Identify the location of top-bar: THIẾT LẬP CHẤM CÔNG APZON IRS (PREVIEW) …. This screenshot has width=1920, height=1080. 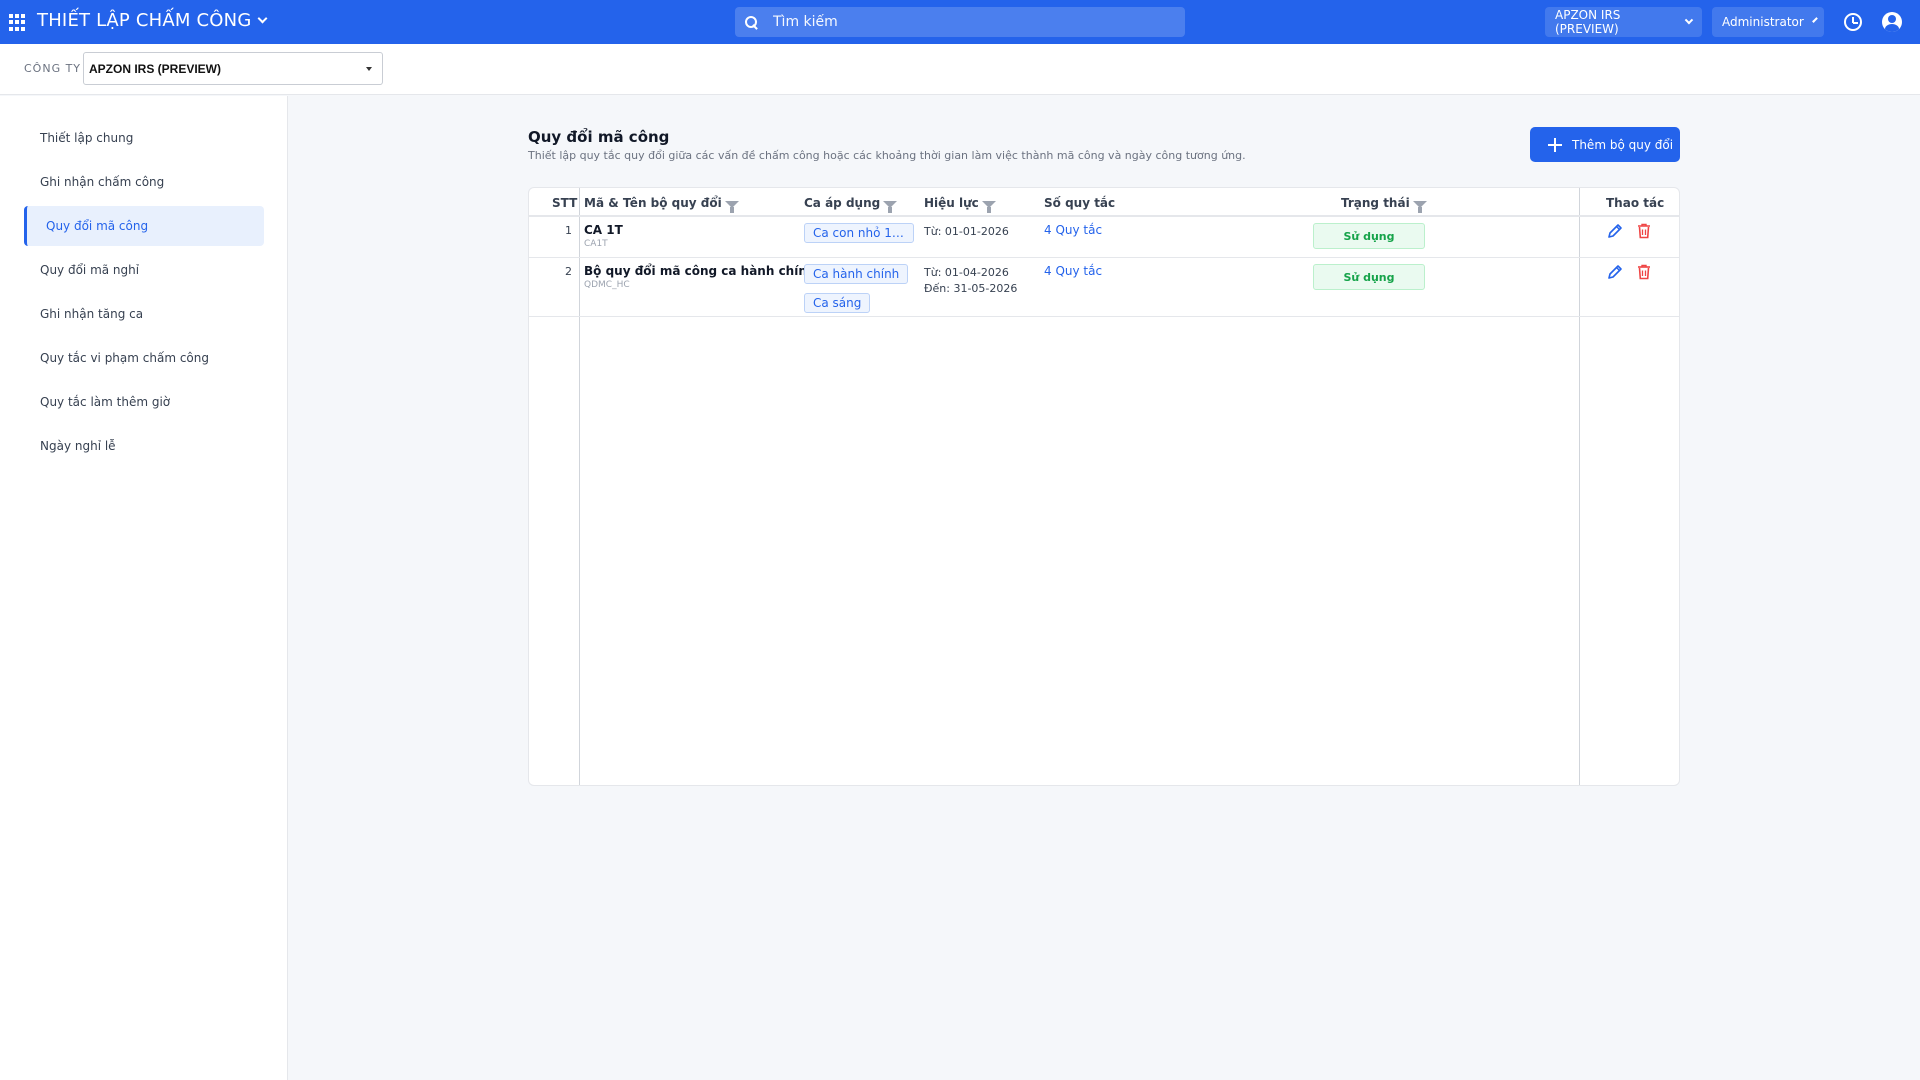
(960, 22).